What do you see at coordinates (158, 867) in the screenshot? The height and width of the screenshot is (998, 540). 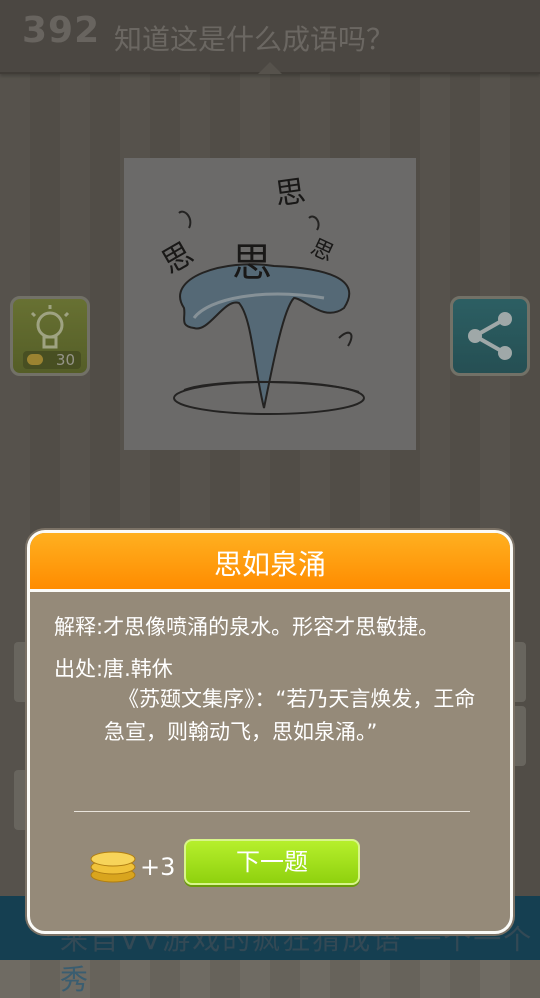 I see `reward-amount: +3` at bounding box center [158, 867].